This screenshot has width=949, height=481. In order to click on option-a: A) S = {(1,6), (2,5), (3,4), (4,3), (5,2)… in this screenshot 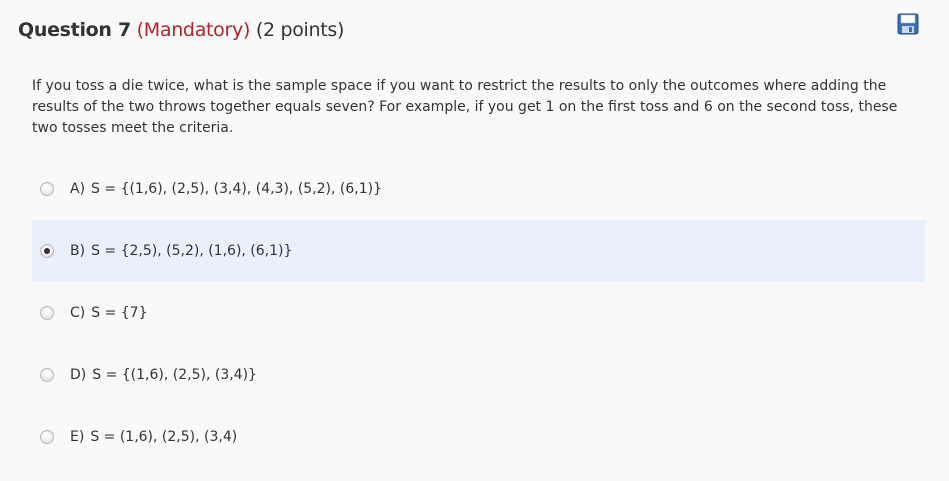, I will do `click(478, 189)`.